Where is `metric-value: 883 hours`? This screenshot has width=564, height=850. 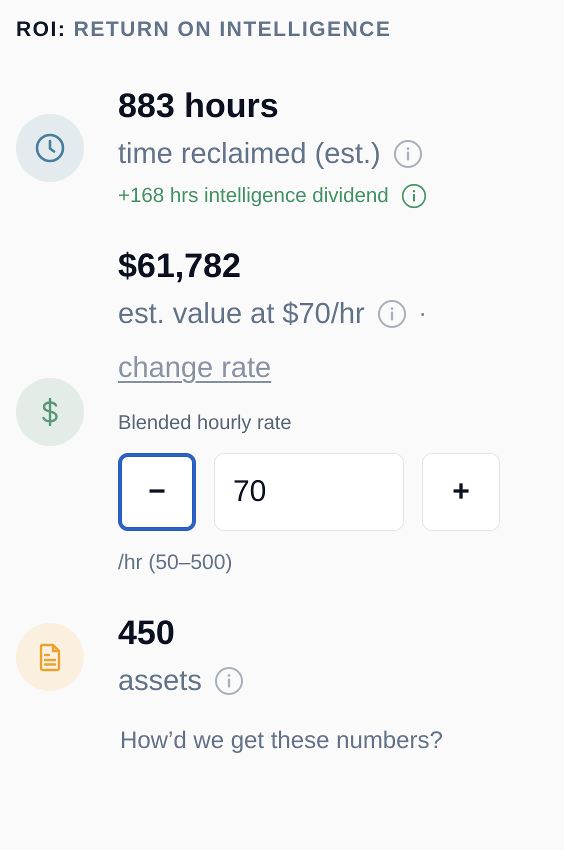 metric-value: 883 hours is located at coordinates (198, 106).